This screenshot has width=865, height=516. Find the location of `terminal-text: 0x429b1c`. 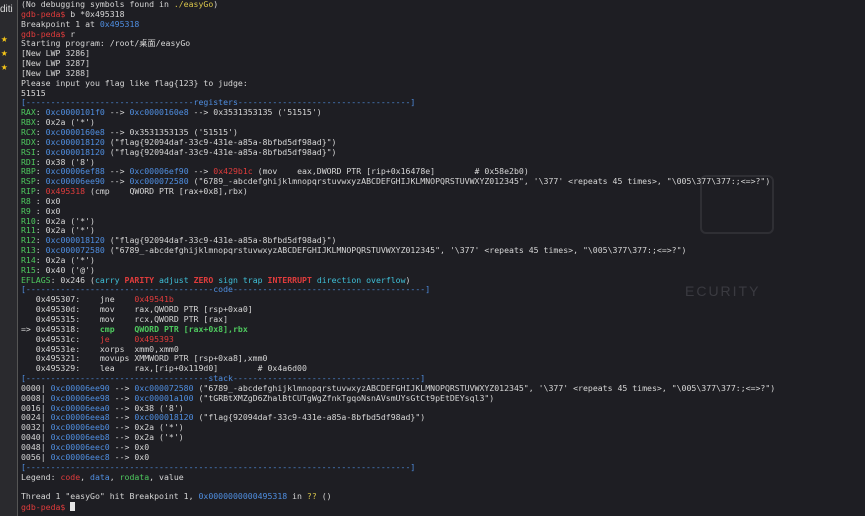

terminal-text: 0x429b1c is located at coordinates (233, 171).